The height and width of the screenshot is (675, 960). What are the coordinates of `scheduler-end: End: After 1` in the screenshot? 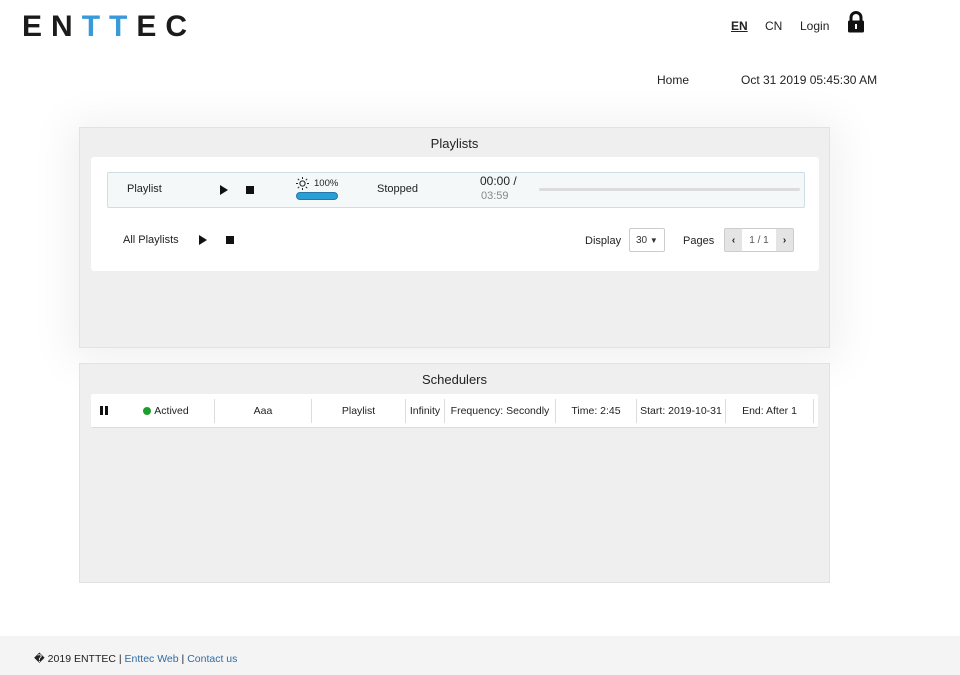 It's located at (769, 411).